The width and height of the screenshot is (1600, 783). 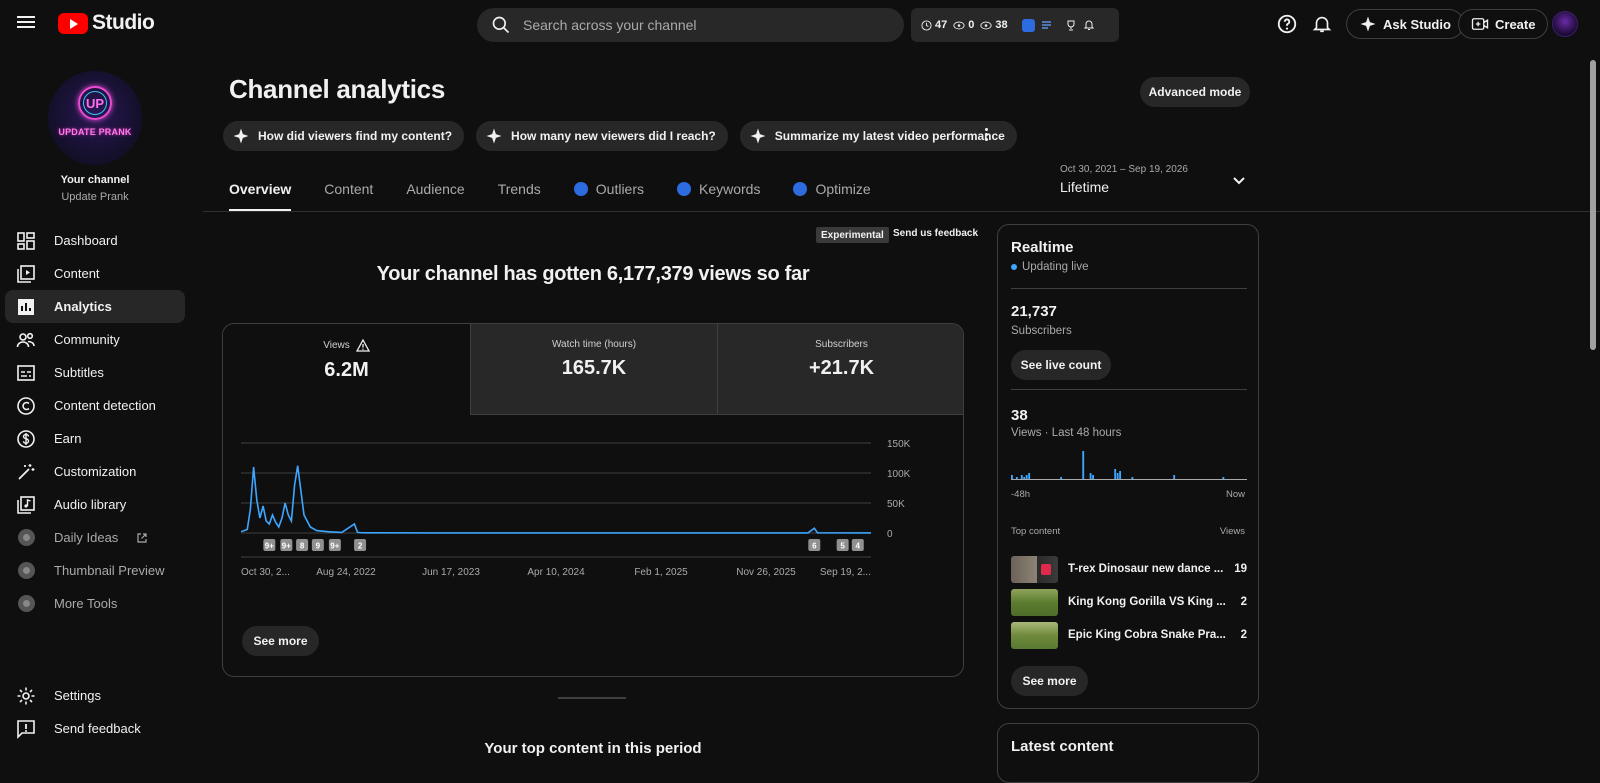 I want to click on metric-watch-time-tab: Watch time (hours) 165.7K, so click(x=593, y=369).